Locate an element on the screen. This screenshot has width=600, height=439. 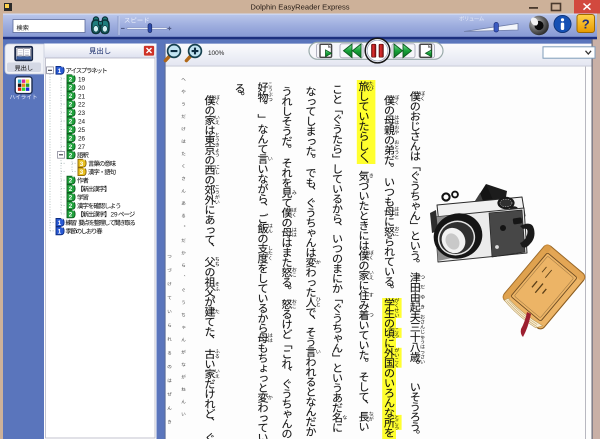
svg-text: 25 is located at coordinates (82, 130).